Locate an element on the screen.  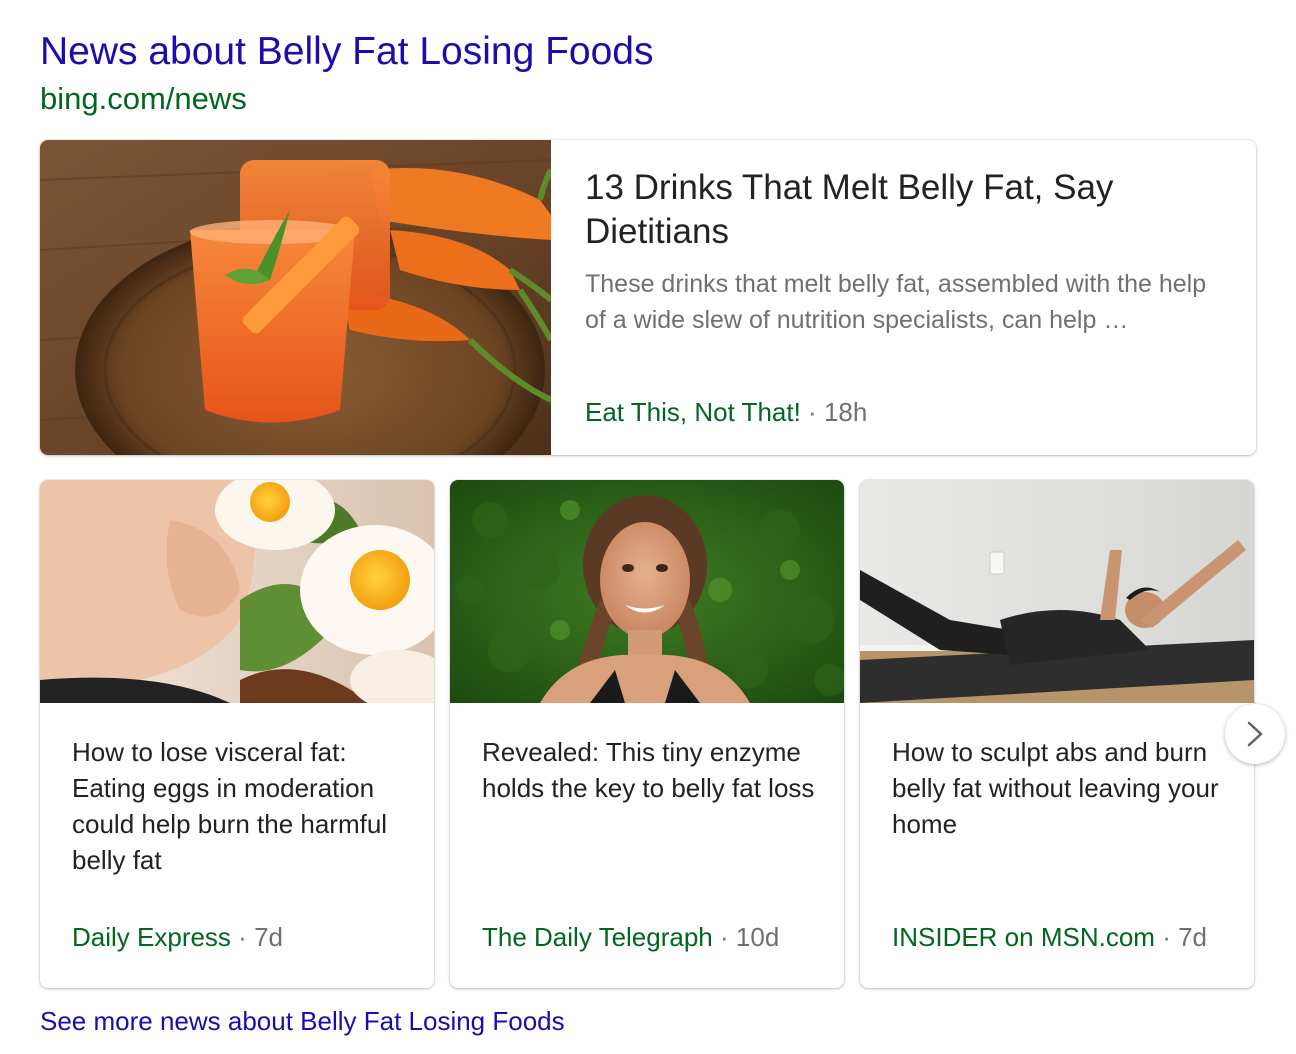
belly-and-eggs-photo is located at coordinates (237, 591).